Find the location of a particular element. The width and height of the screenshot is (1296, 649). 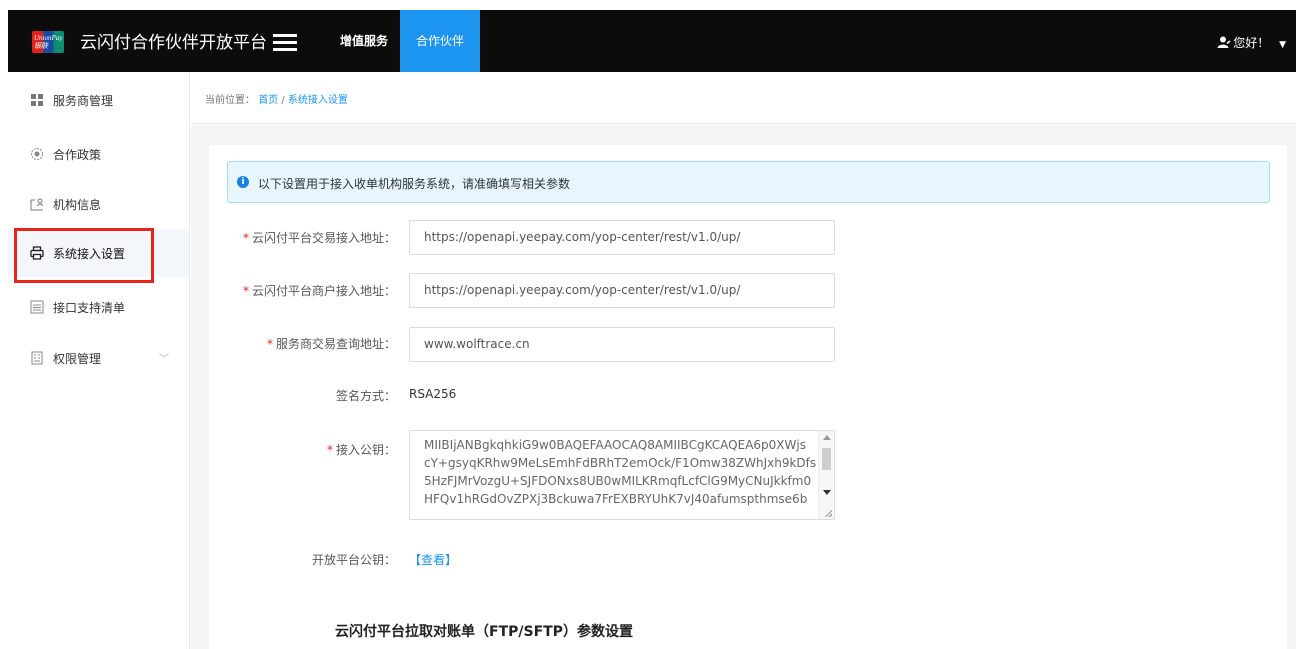

scroll-up-arrow-icon is located at coordinates (827, 437).